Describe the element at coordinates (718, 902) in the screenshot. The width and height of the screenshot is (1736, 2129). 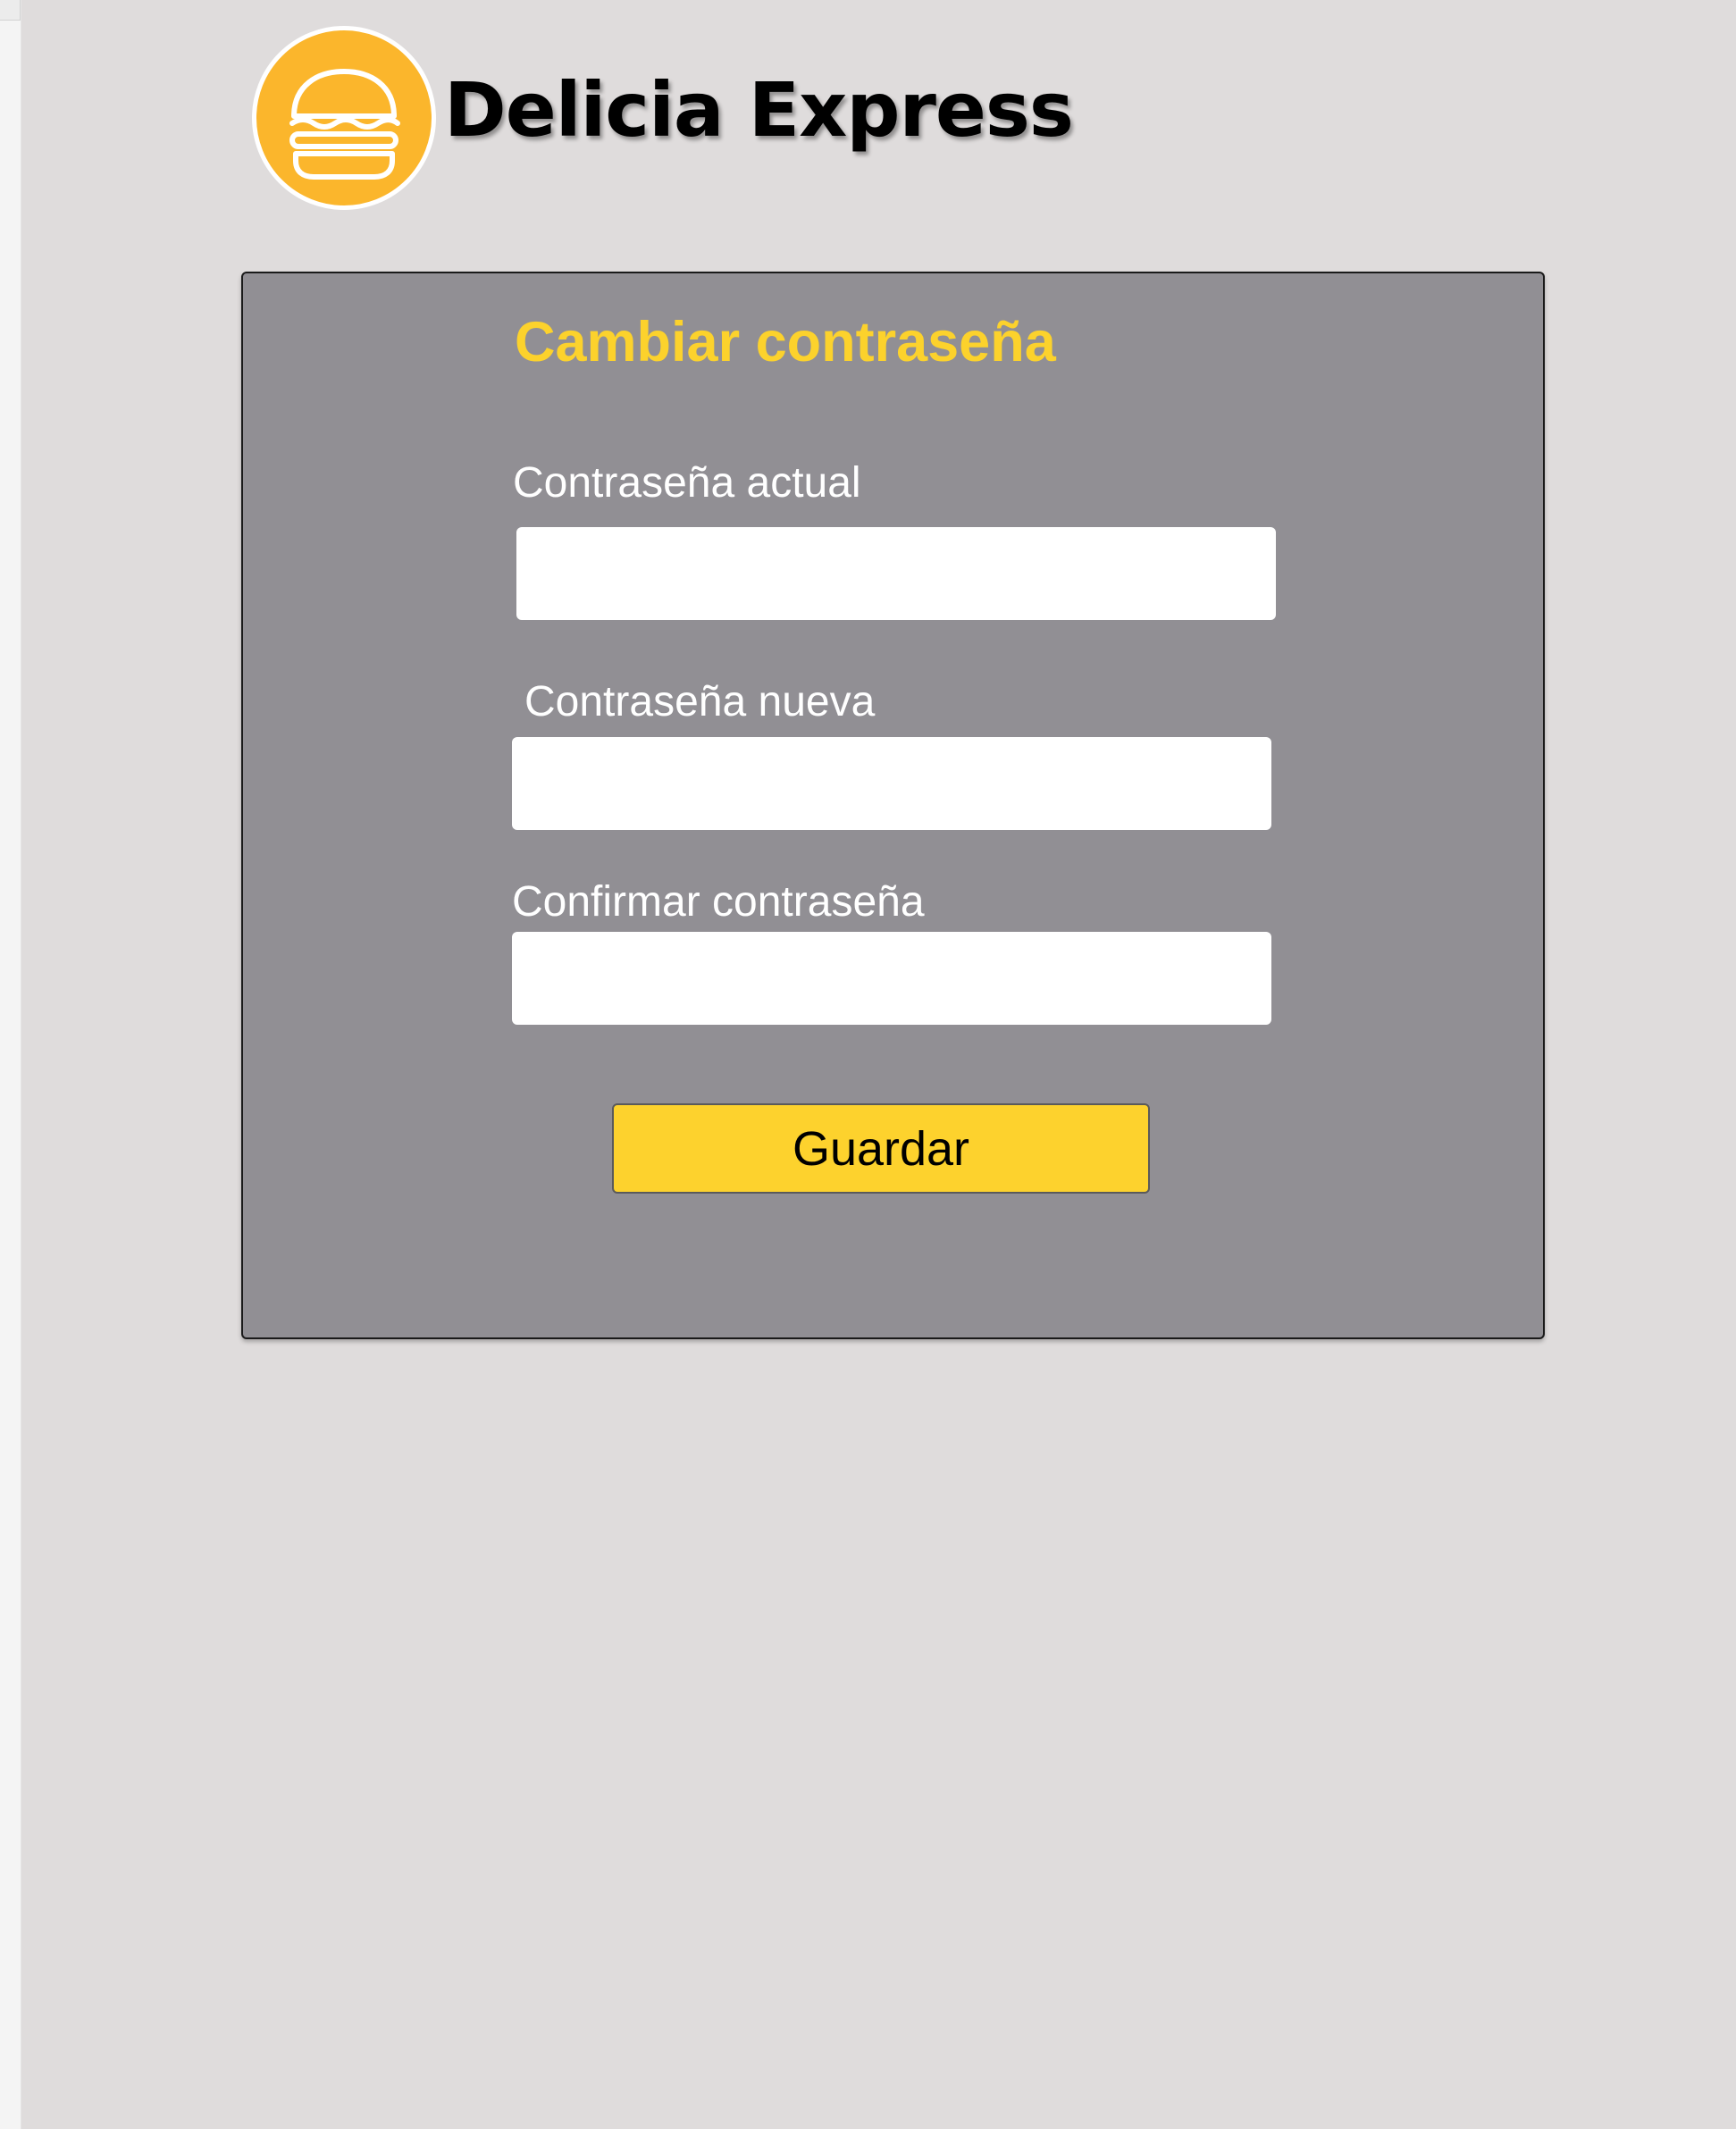
I see `confirm-password-label: Confirmar contraseña` at that location.